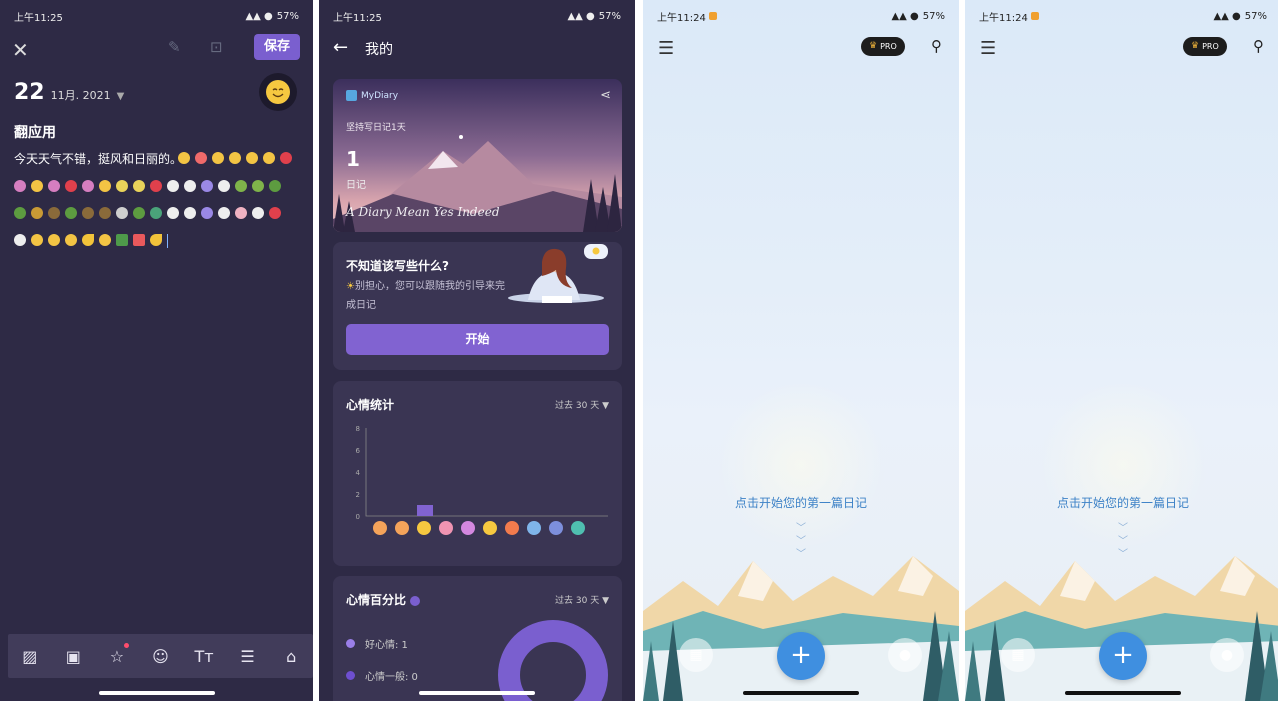  What do you see at coordinates (477, 339) in the screenshot?
I see `start-guide-button: 开始` at bounding box center [477, 339].